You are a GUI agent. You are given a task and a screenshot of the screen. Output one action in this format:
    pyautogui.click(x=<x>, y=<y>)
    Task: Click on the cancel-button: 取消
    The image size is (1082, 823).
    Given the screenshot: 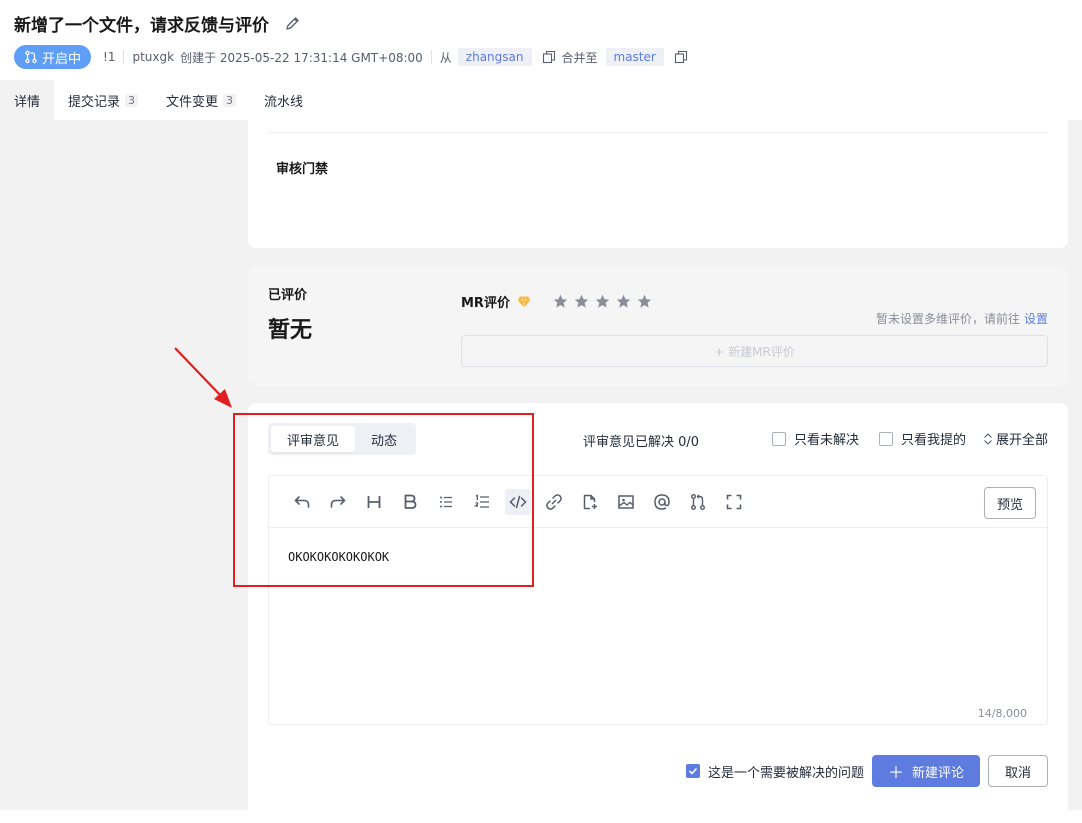 What is the action you would take?
    pyautogui.click(x=1017, y=771)
    